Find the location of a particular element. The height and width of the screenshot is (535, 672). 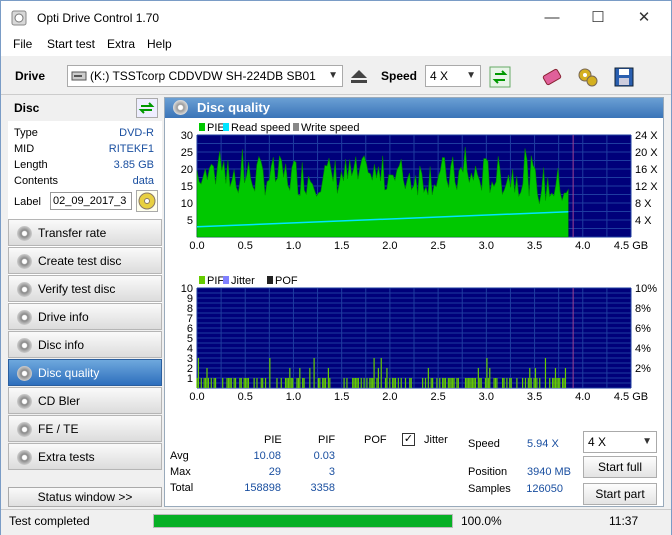

app-icon is located at coordinates (19, 18).